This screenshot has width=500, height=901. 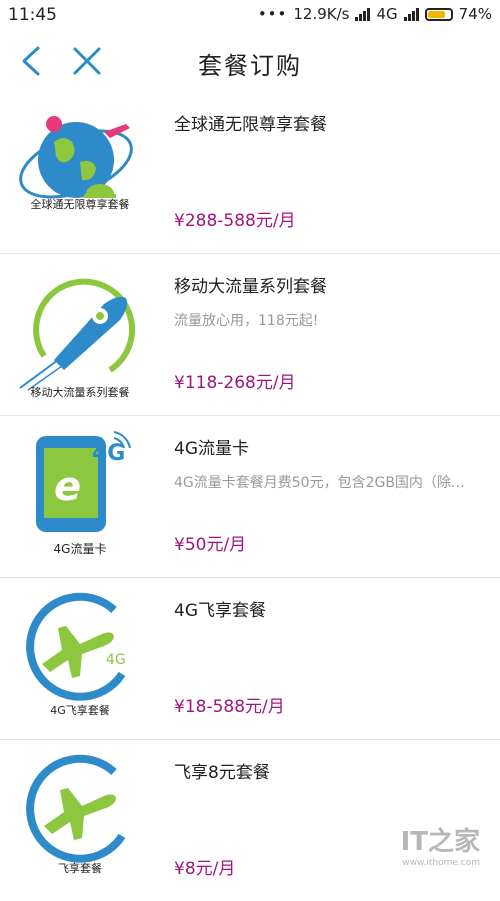 I want to click on item-price: ¥8元/月, so click(x=205, y=869).